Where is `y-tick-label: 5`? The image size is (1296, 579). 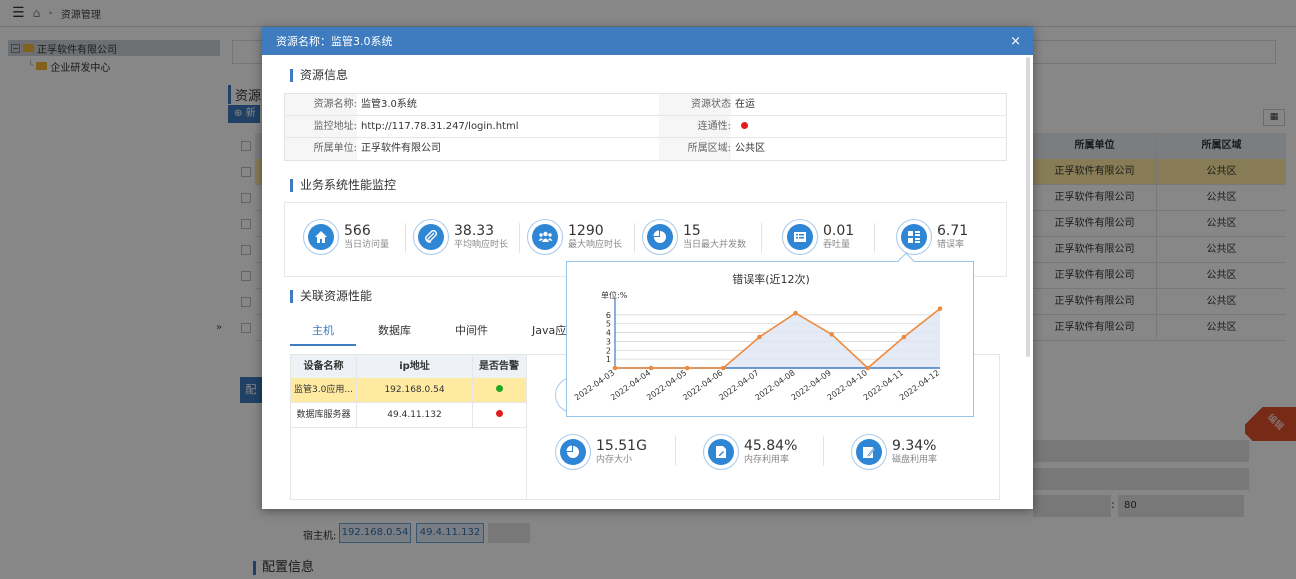
y-tick-label: 5 is located at coordinates (608, 324).